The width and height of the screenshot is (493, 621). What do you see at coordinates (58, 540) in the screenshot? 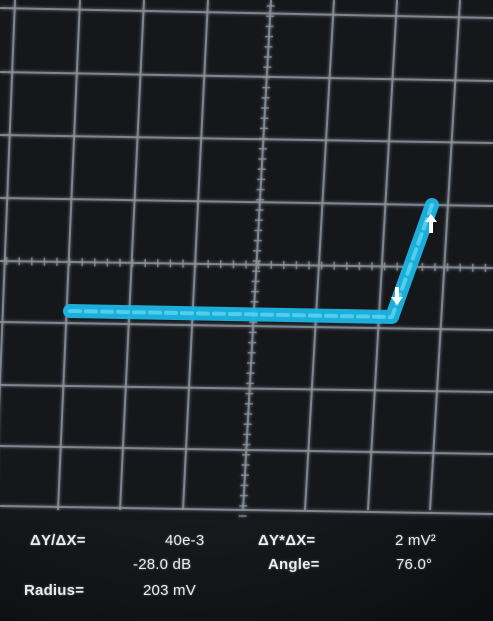
I see `dy-dx-label: ΔY/ΔX=` at bounding box center [58, 540].